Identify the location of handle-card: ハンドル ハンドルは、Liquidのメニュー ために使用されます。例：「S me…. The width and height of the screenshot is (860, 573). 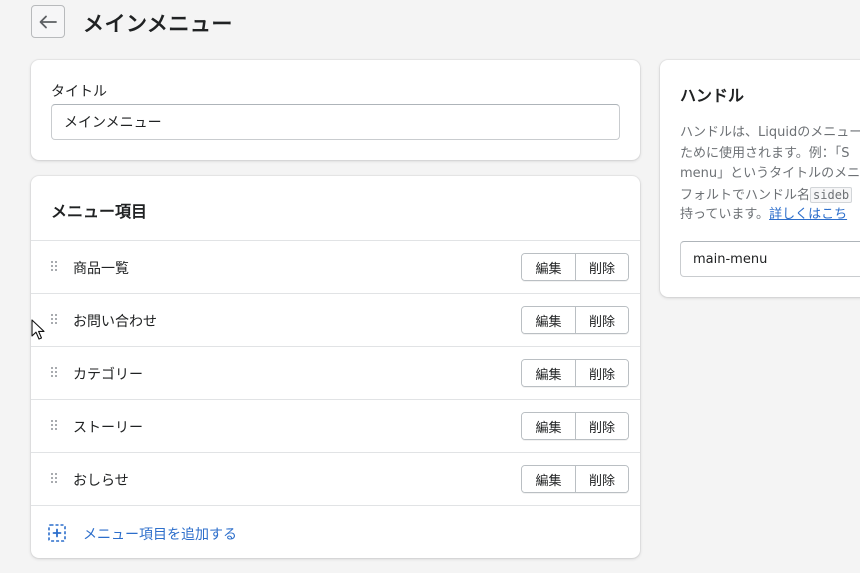
(760, 178).